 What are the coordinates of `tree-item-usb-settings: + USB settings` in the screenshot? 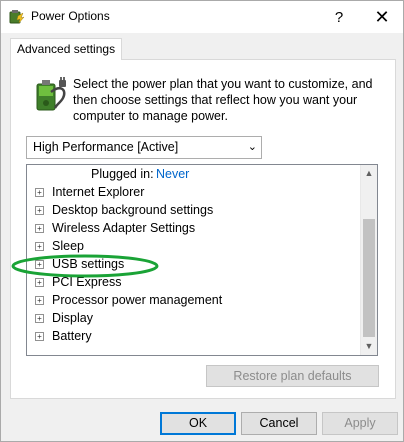 It's located at (79, 264).